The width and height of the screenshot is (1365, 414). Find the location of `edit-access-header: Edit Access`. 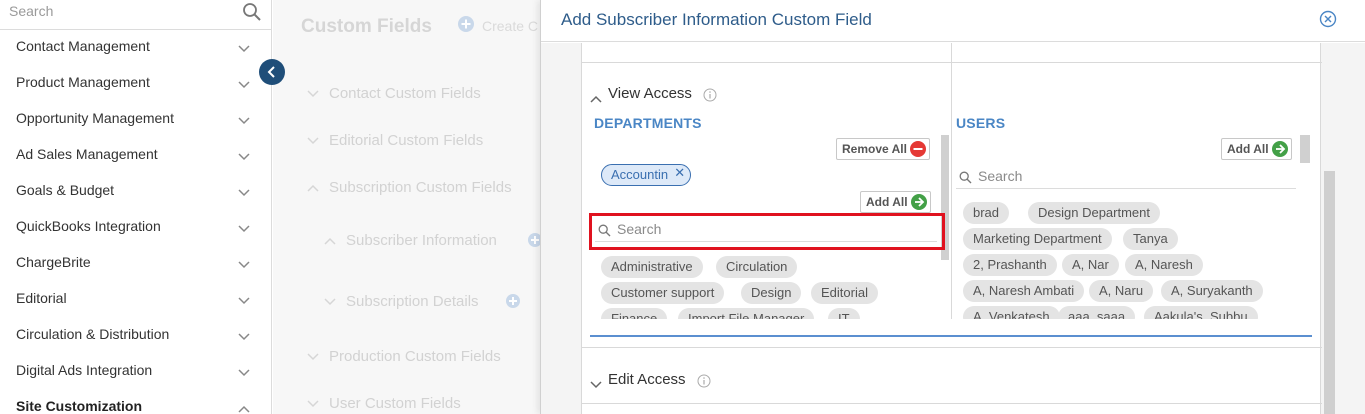

edit-access-header: Edit Access is located at coordinates (952, 381).